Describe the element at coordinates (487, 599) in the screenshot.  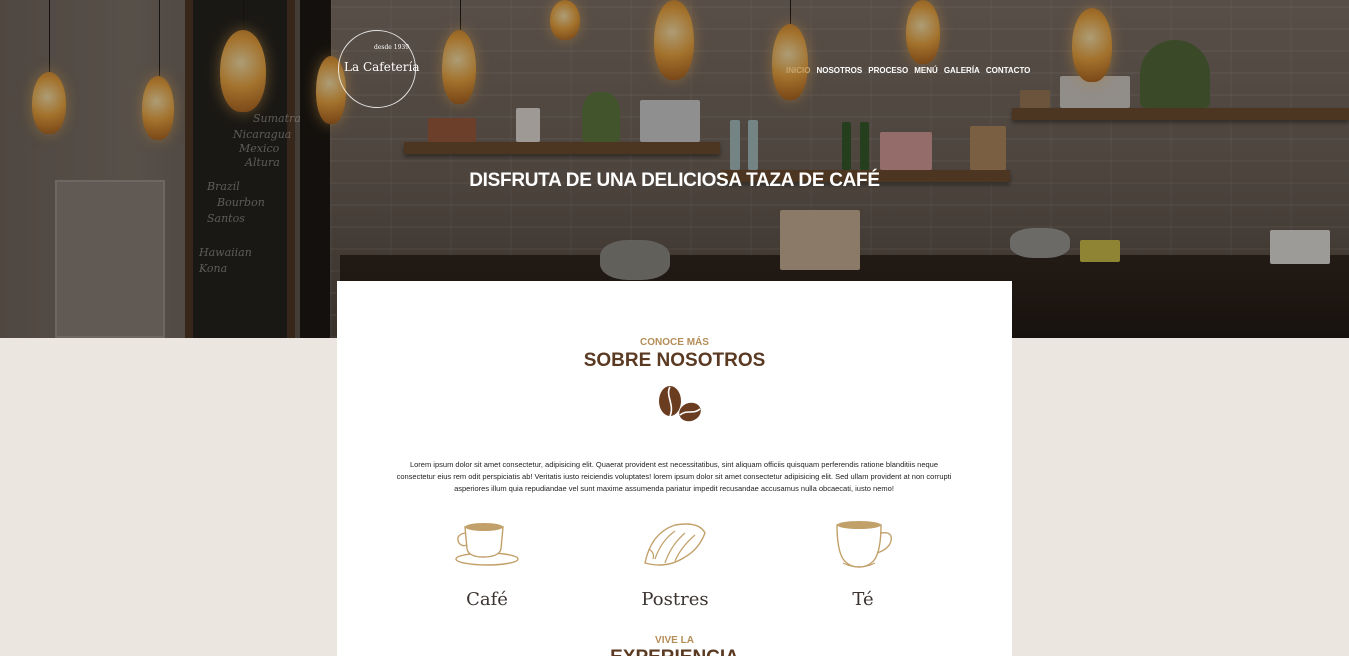
I see `feature-label-cafe: Café` at that location.